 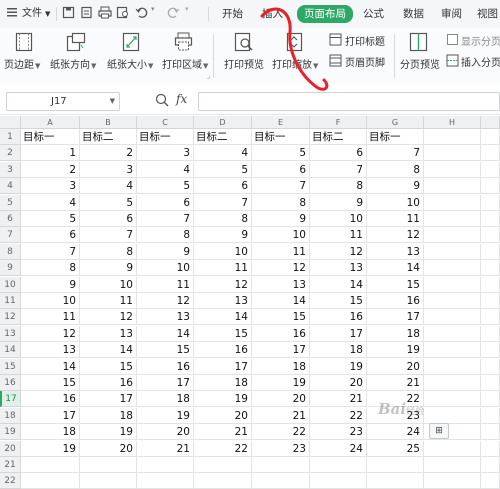 What do you see at coordinates (108, 432) in the screenshot?
I see `cell-b19: 19` at bounding box center [108, 432].